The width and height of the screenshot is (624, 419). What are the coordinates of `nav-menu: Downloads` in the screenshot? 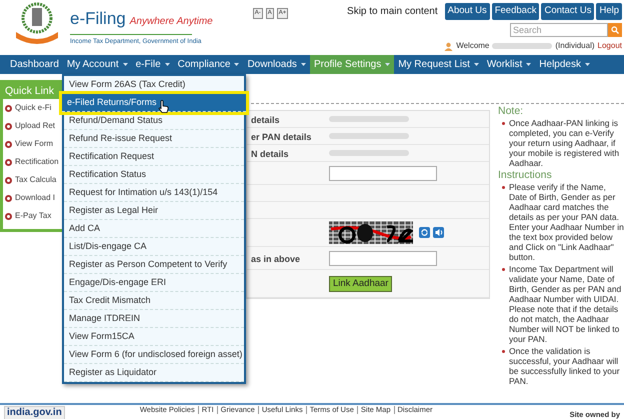 It's located at (276, 64).